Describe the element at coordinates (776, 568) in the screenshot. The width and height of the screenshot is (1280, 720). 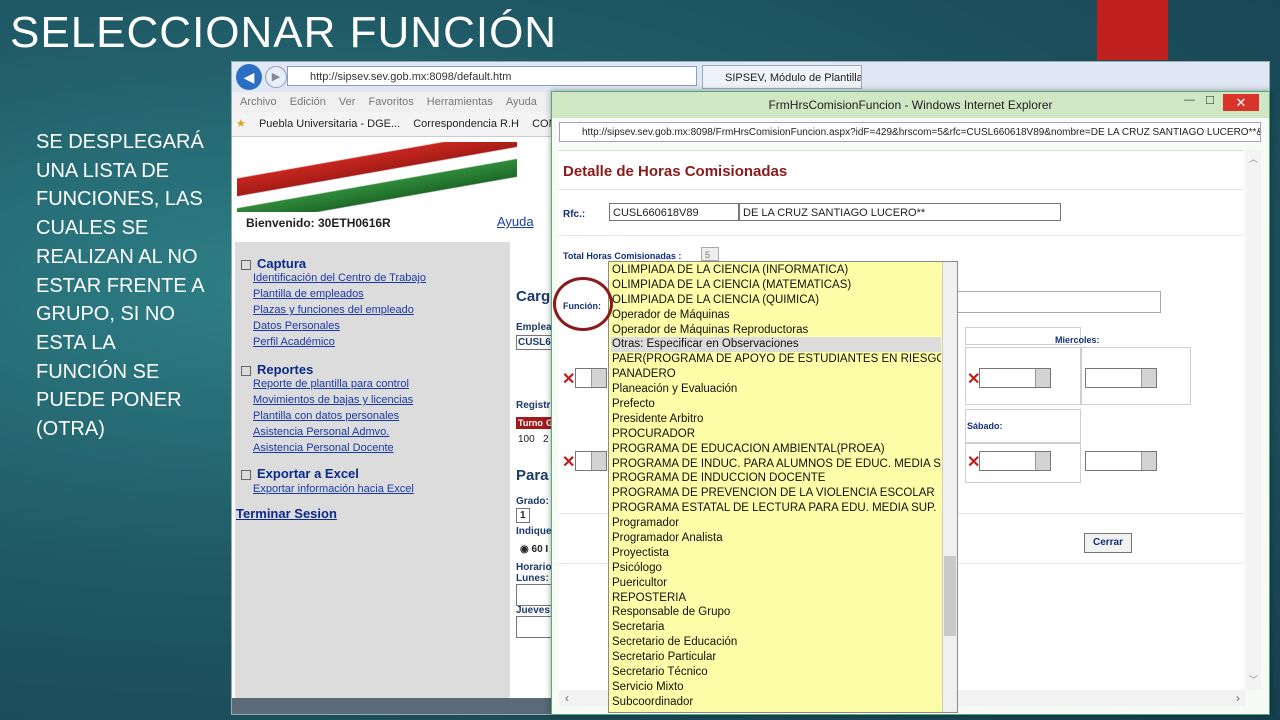
I see `dropdown-option: Psicólogo` at that location.